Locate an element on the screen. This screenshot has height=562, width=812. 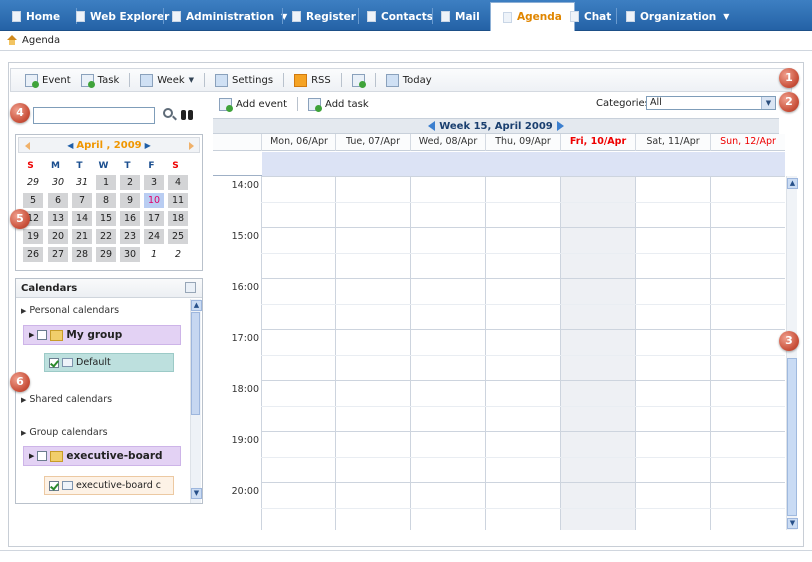
mini-calendar-day: 7 is located at coordinates (82, 200).